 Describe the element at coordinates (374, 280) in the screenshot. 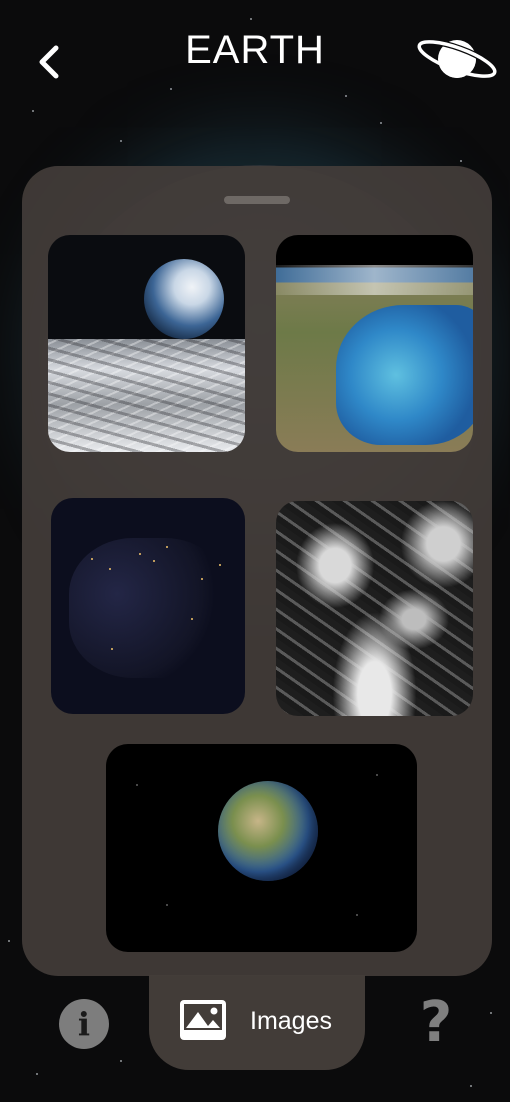

I see `cloud-band` at that location.